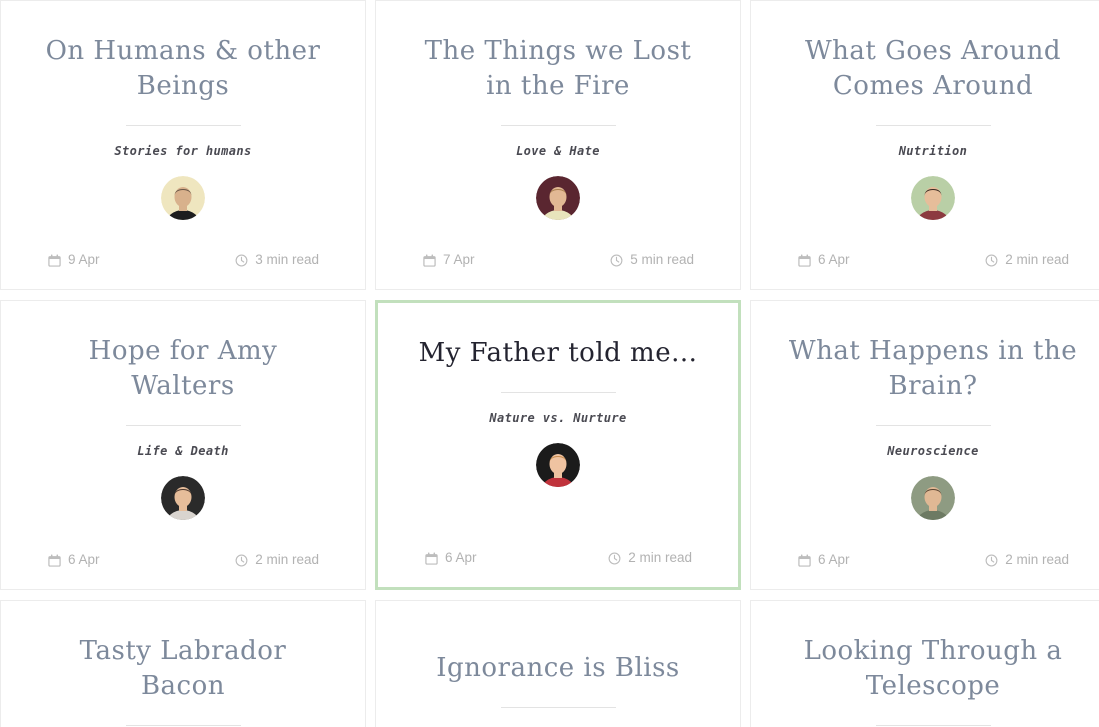 This screenshot has height=727, width=1099. I want to click on card-read-time-label: 3 min read, so click(287, 260).